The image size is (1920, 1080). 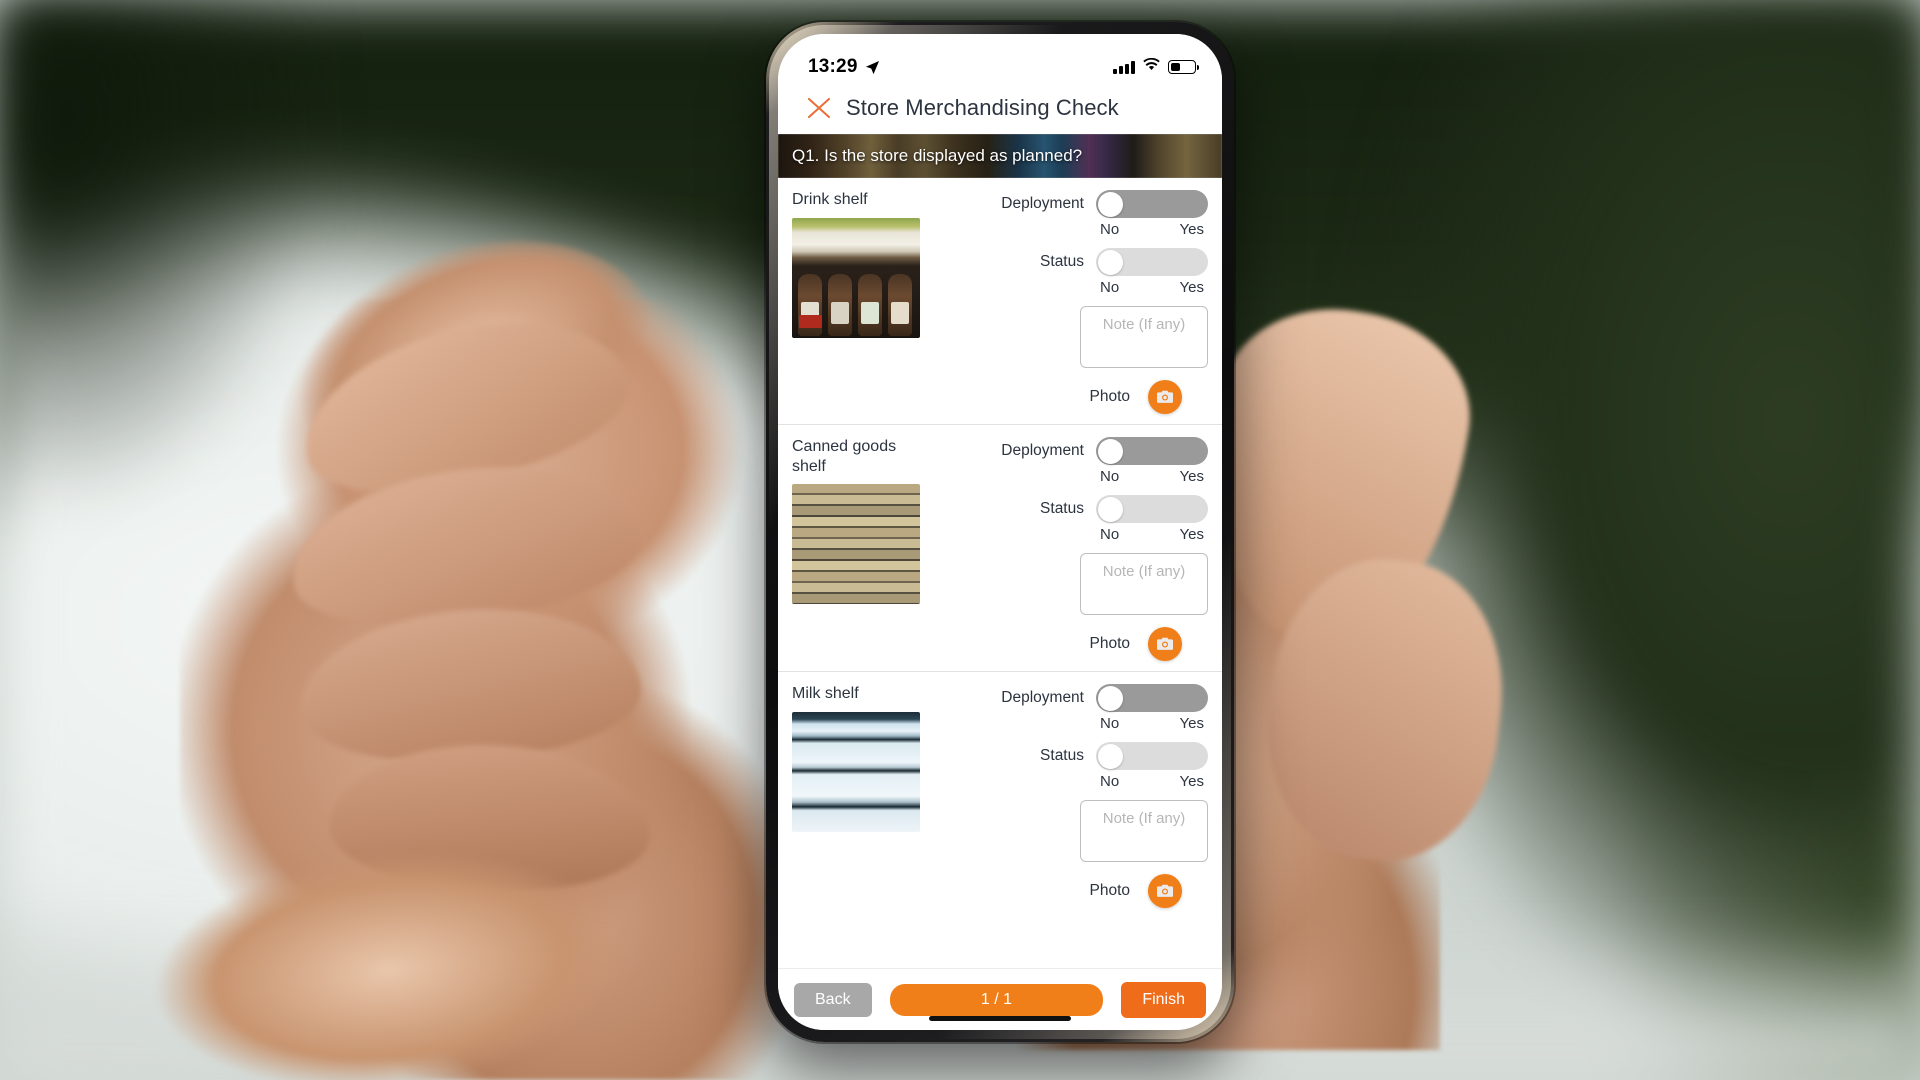 I want to click on status-bar-right, so click(x=1156, y=66).